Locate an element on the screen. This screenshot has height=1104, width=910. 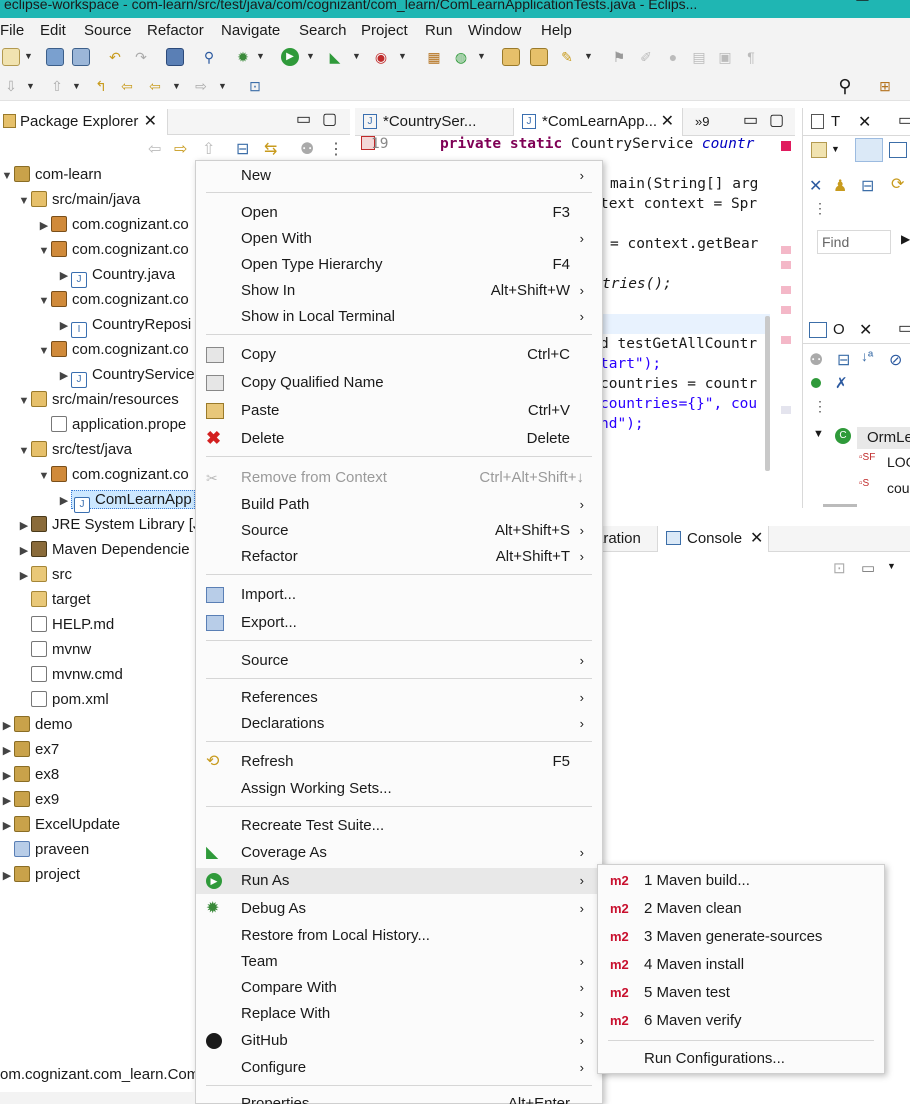
terminal-icon is located at coordinates (175, 57).